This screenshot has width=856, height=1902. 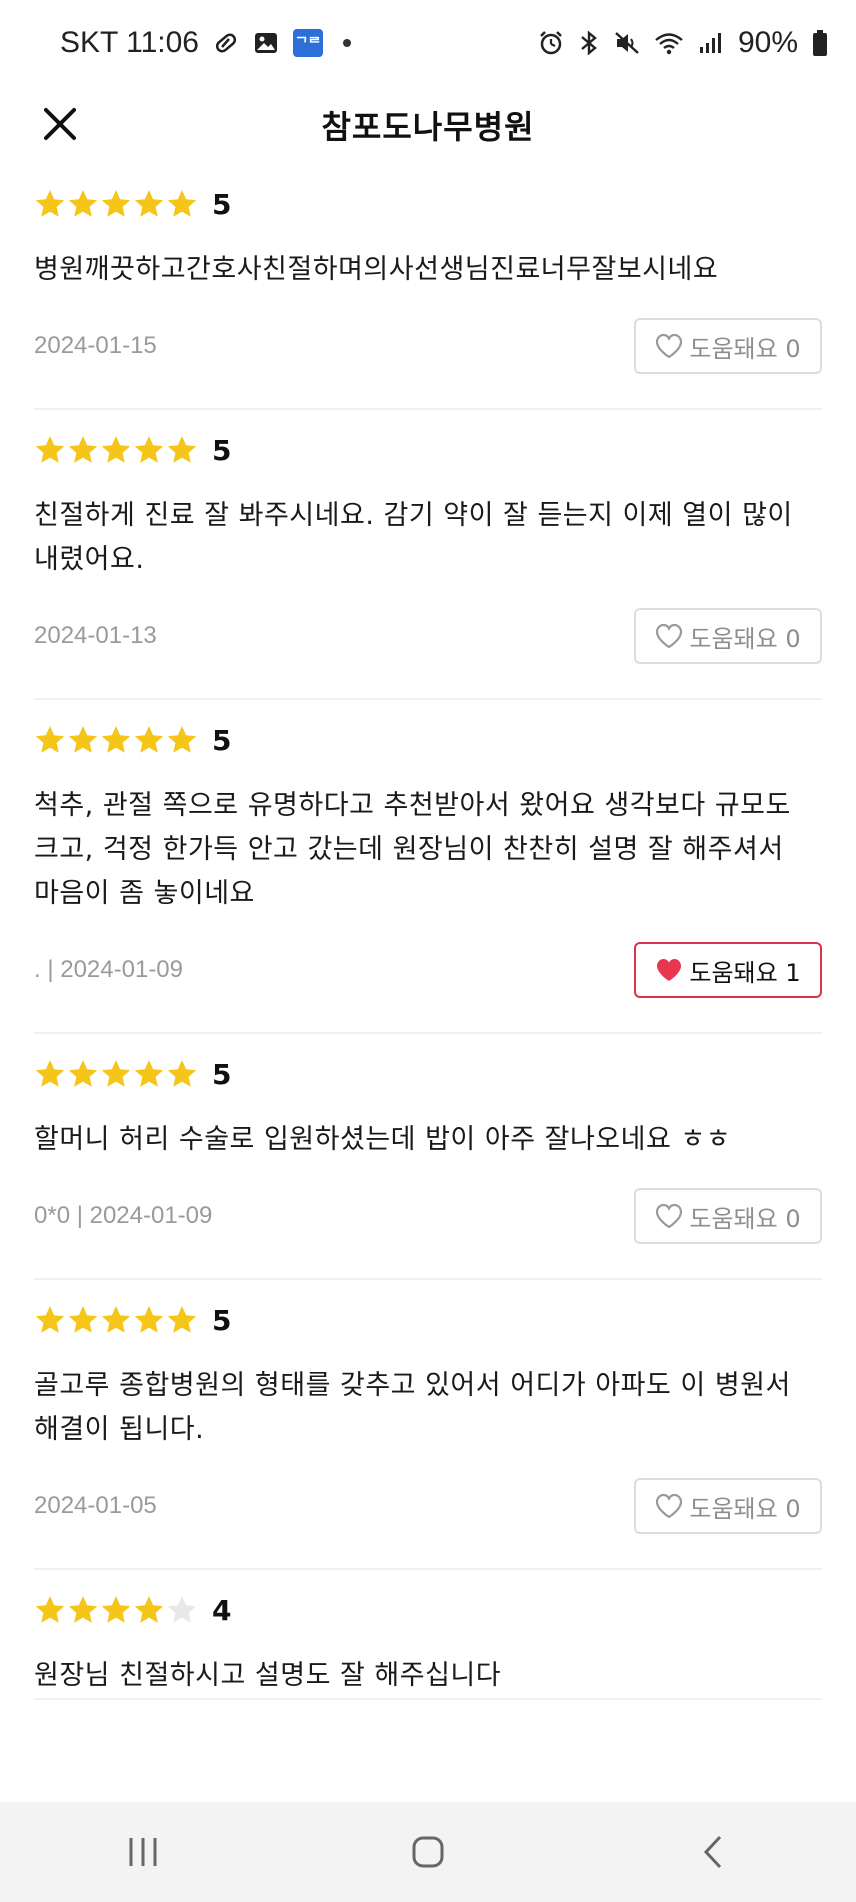 I want to click on wifi-icon, so click(x=669, y=43).